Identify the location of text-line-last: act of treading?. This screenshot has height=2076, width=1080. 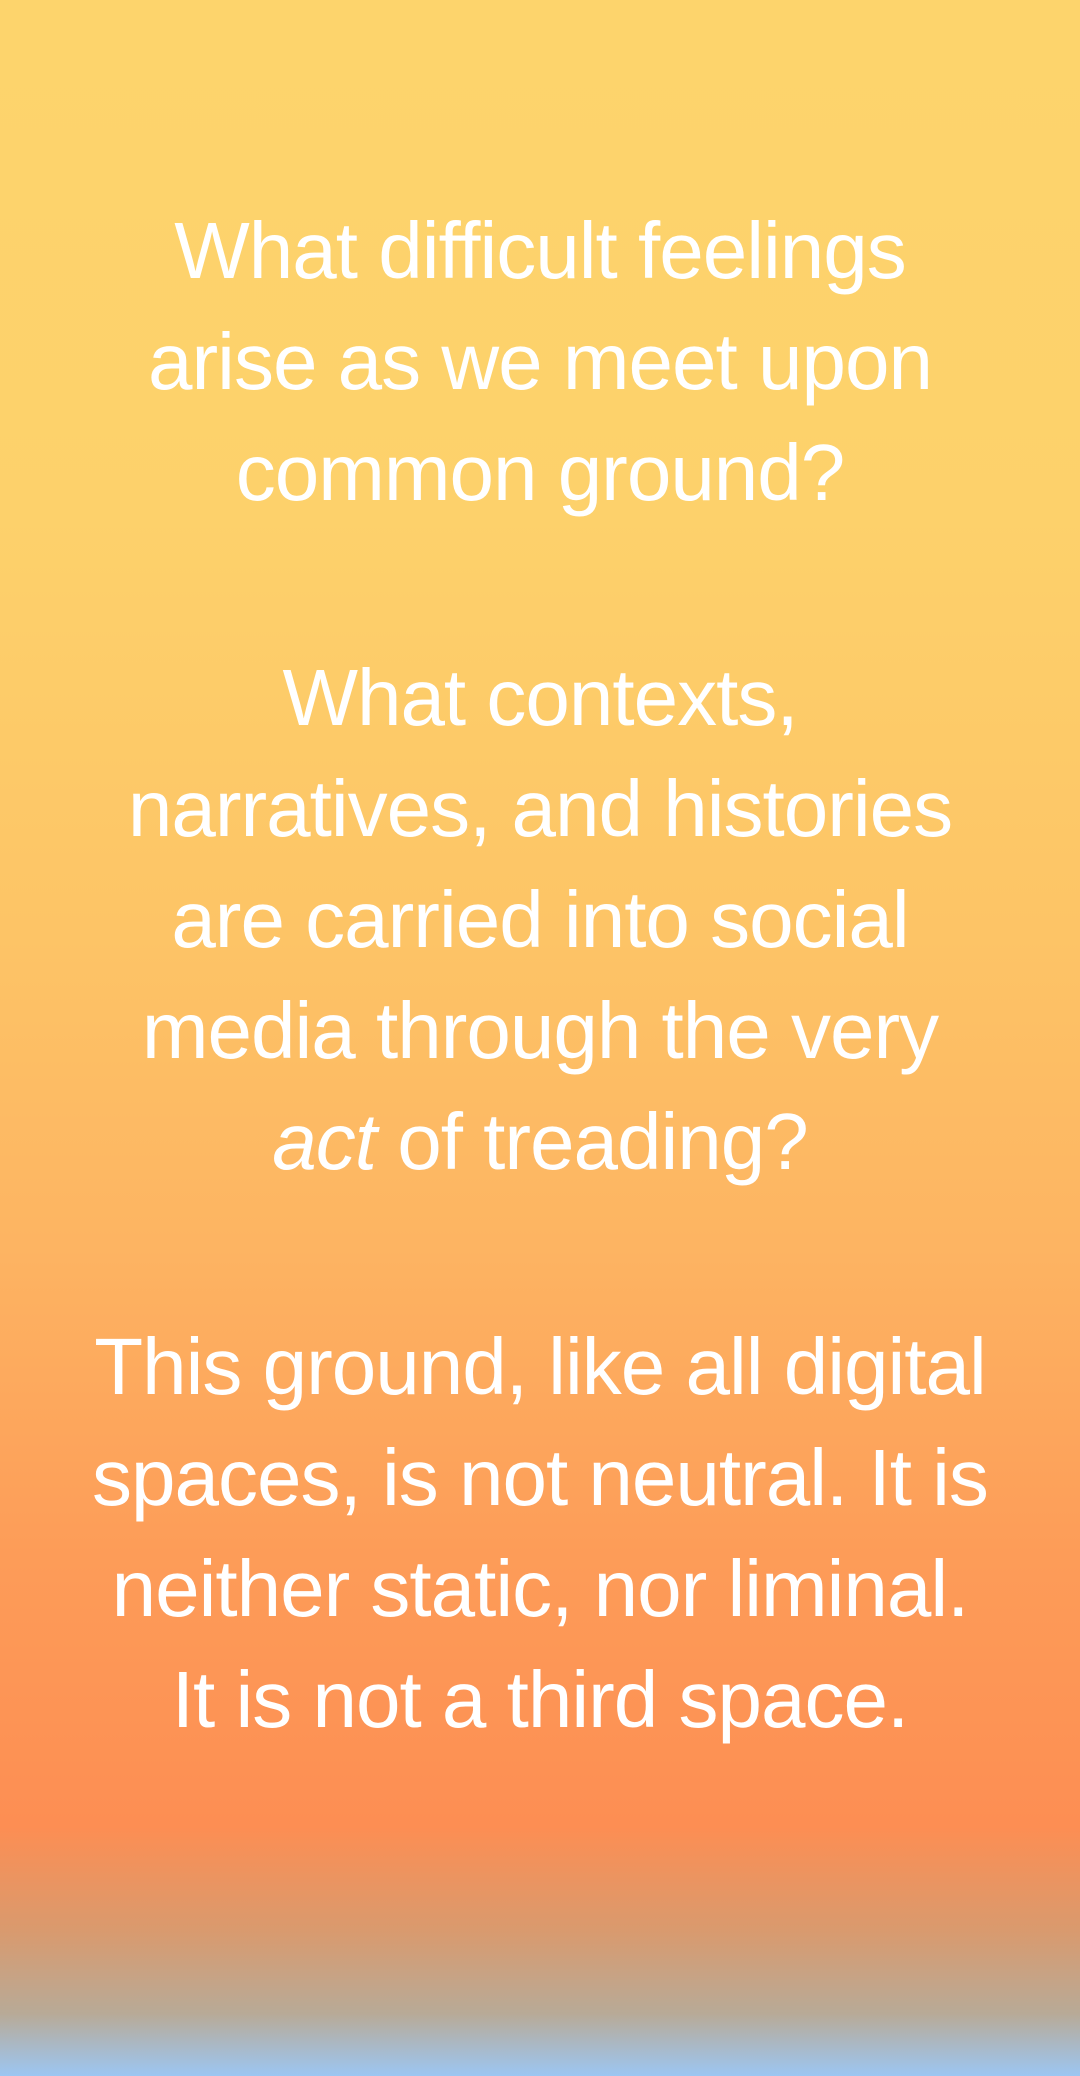
(540, 1141).